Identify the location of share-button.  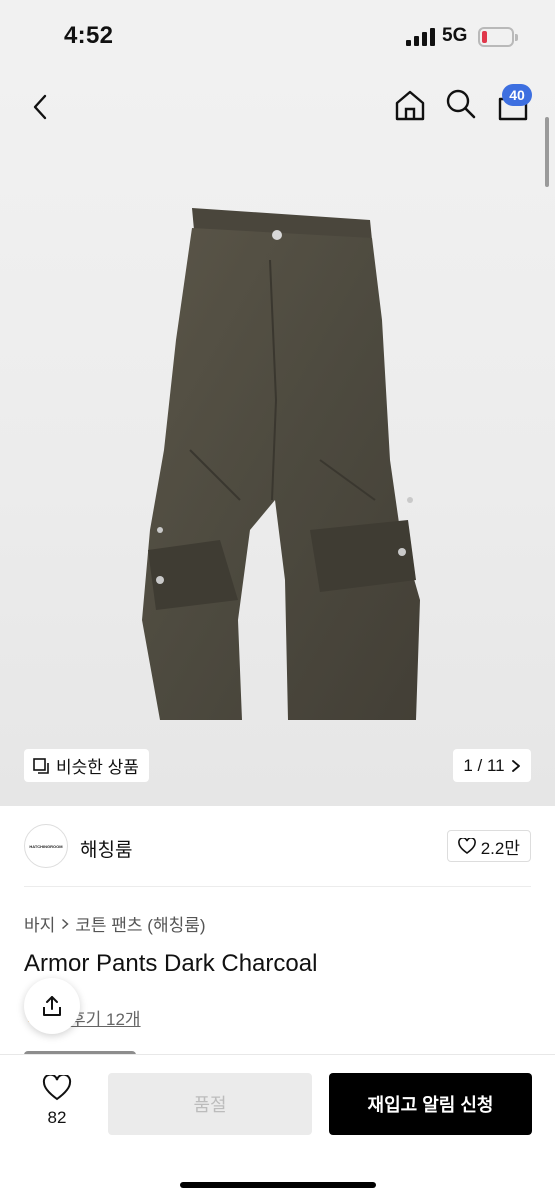
(52, 1006).